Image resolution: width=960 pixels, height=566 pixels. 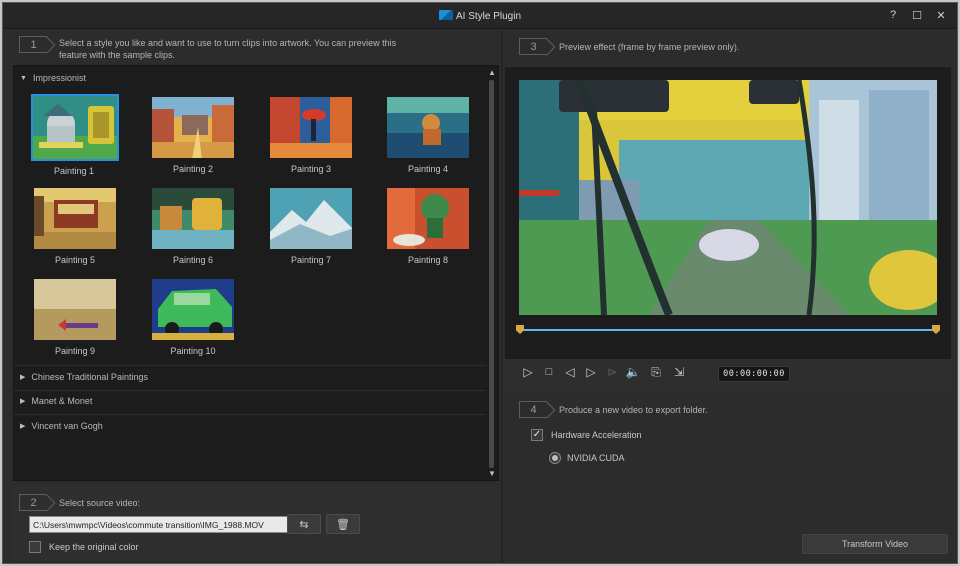 I want to click on style-thumbnail-painting-5: Painting 5, so click(x=75, y=226).